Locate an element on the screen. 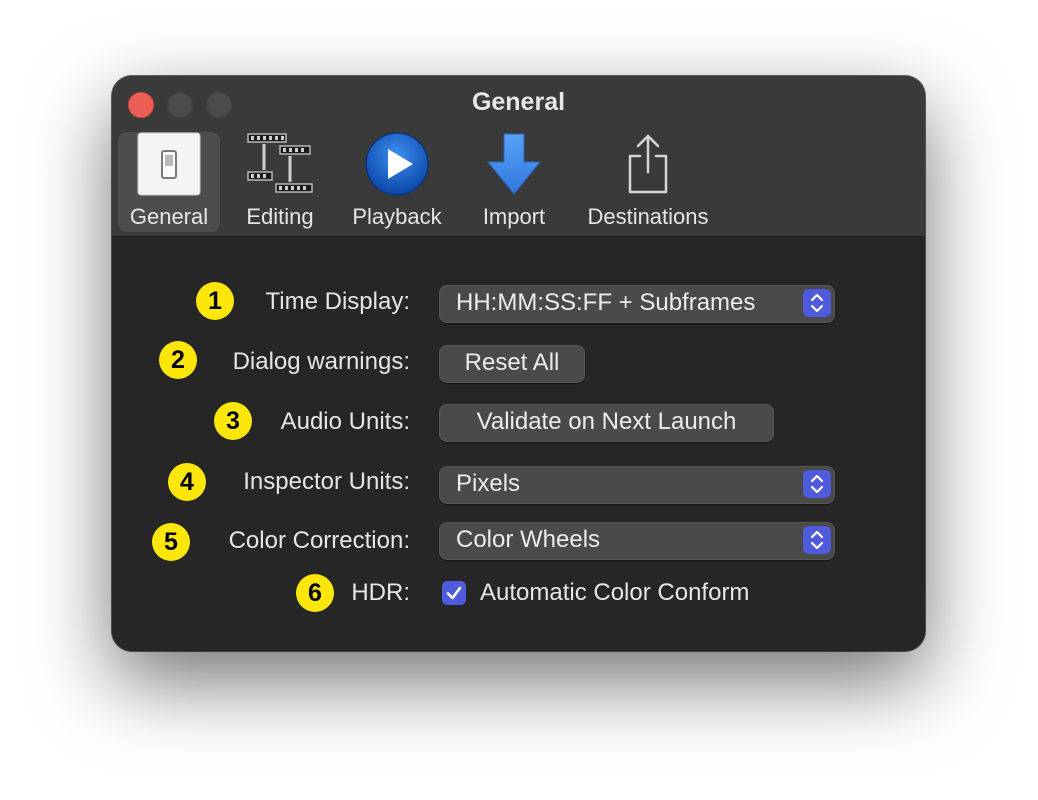 The image size is (1038, 800). window-title: General is located at coordinates (518, 102).